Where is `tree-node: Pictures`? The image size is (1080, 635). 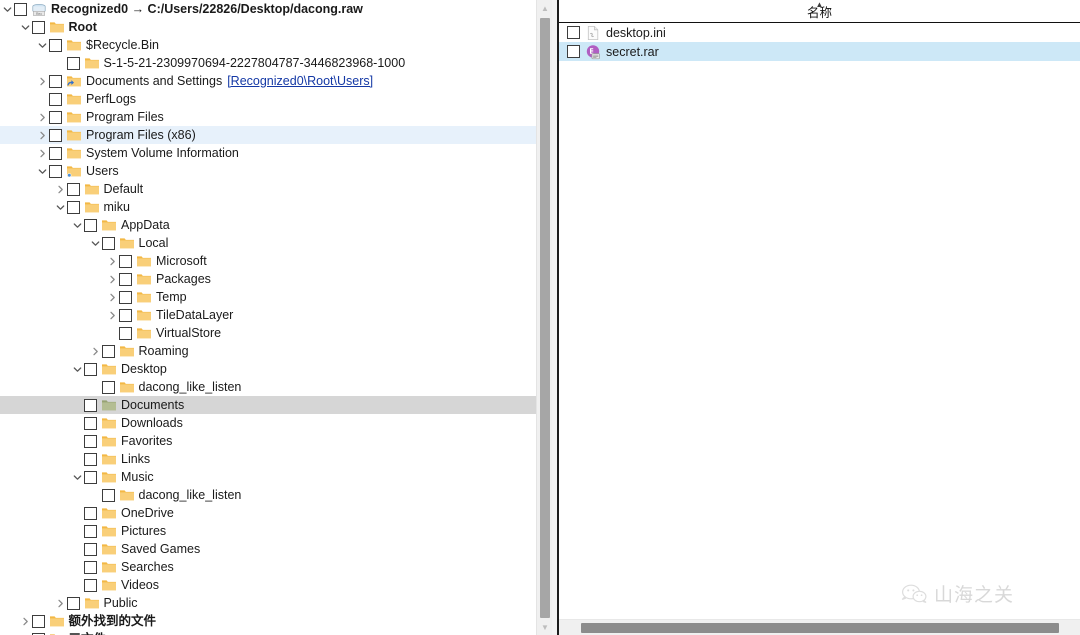 tree-node: Pictures is located at coordinates (268, 531).